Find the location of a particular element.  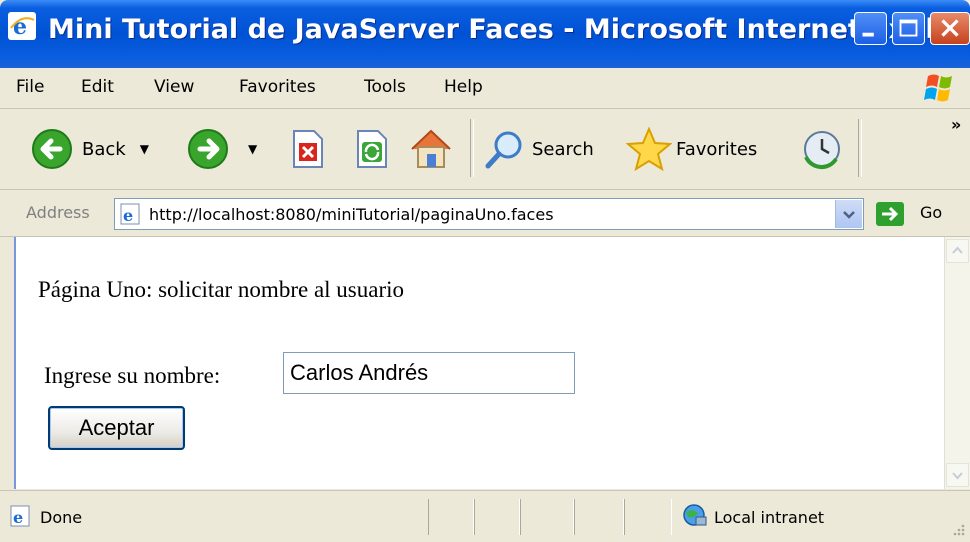

minimize-icon is located at coordinates (868, 34).